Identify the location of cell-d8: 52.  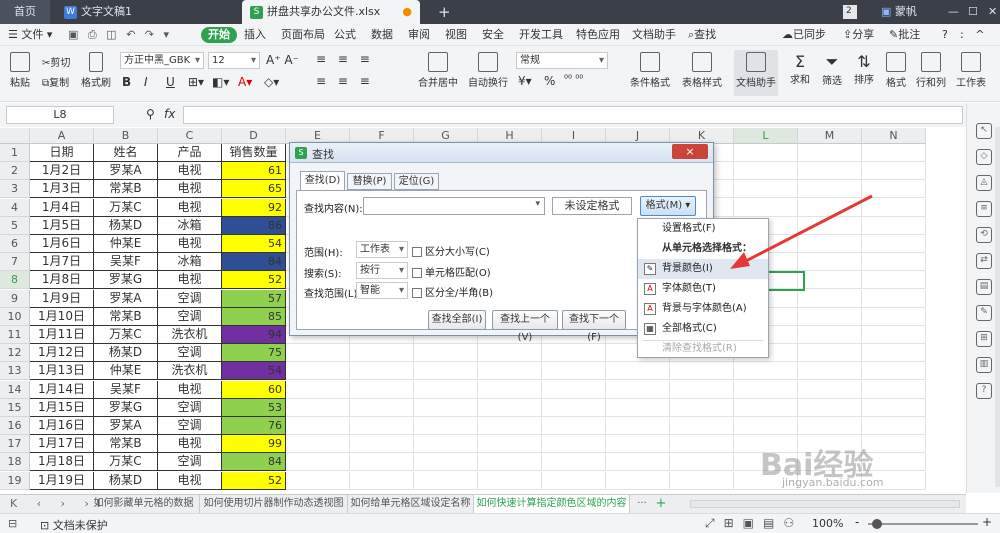
(254, 280).